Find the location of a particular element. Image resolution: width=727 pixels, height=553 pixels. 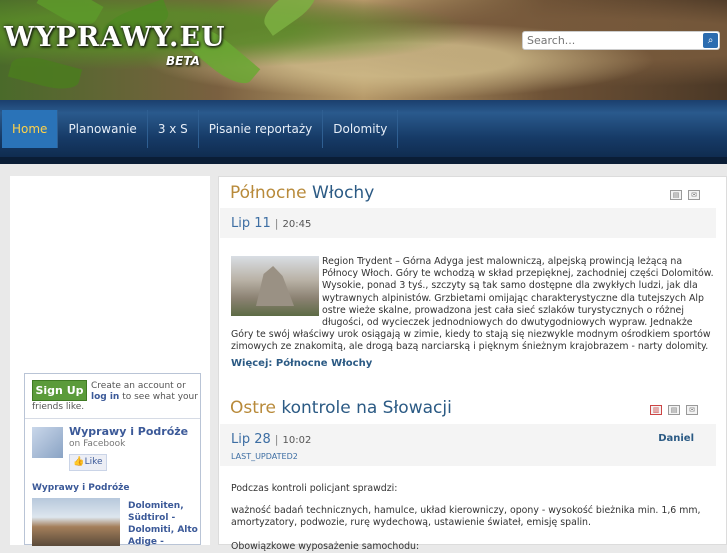

article-title: Ostre kontrole na Słowacji is located at coordinates (341, 408).